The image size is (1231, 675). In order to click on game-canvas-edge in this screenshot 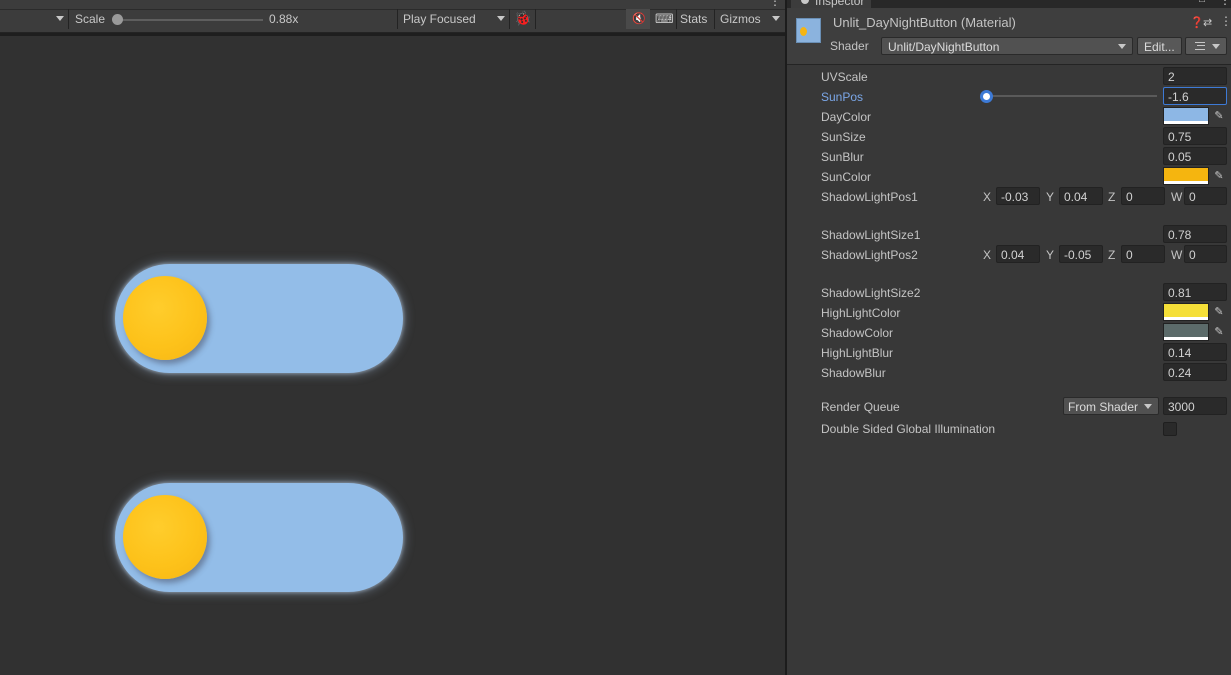, I will do `click(392, 34)`.